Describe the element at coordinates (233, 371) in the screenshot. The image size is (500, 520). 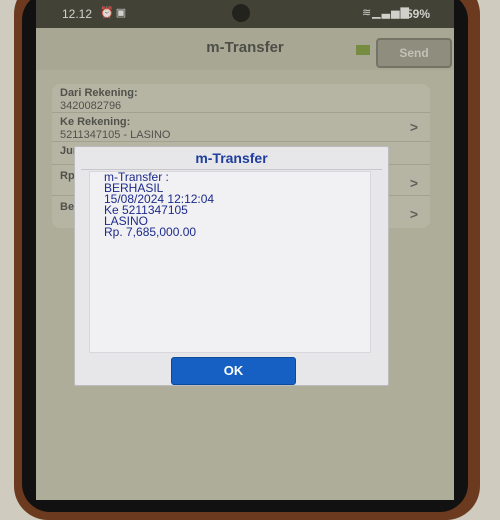
I see `ok-button: OK` at that location.